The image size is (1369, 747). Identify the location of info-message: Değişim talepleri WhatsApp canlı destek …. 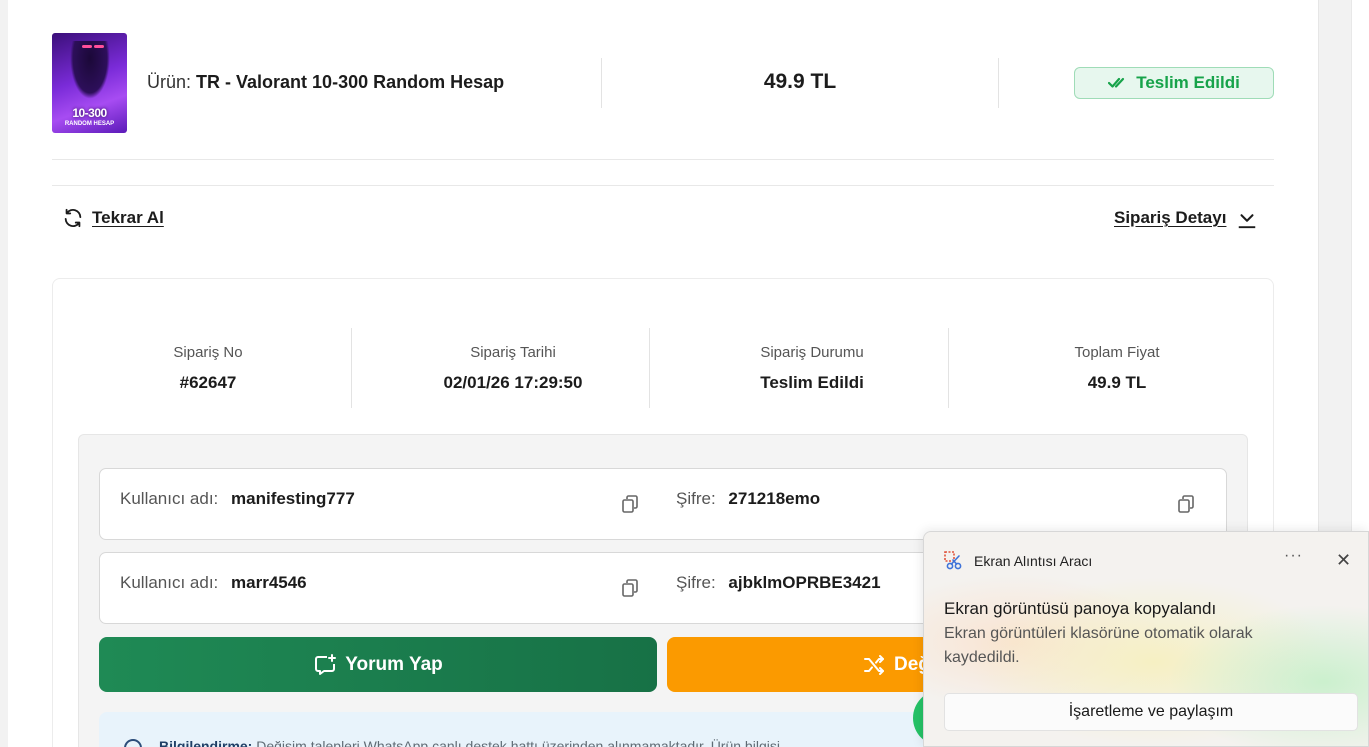
(518, 742).